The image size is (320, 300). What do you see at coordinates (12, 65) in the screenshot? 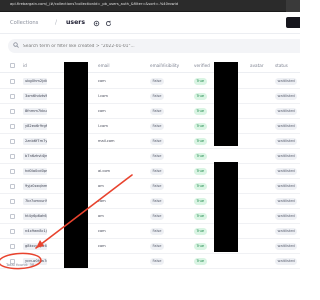
I see `select-all-checkbox` at bounding box center [12, 65].